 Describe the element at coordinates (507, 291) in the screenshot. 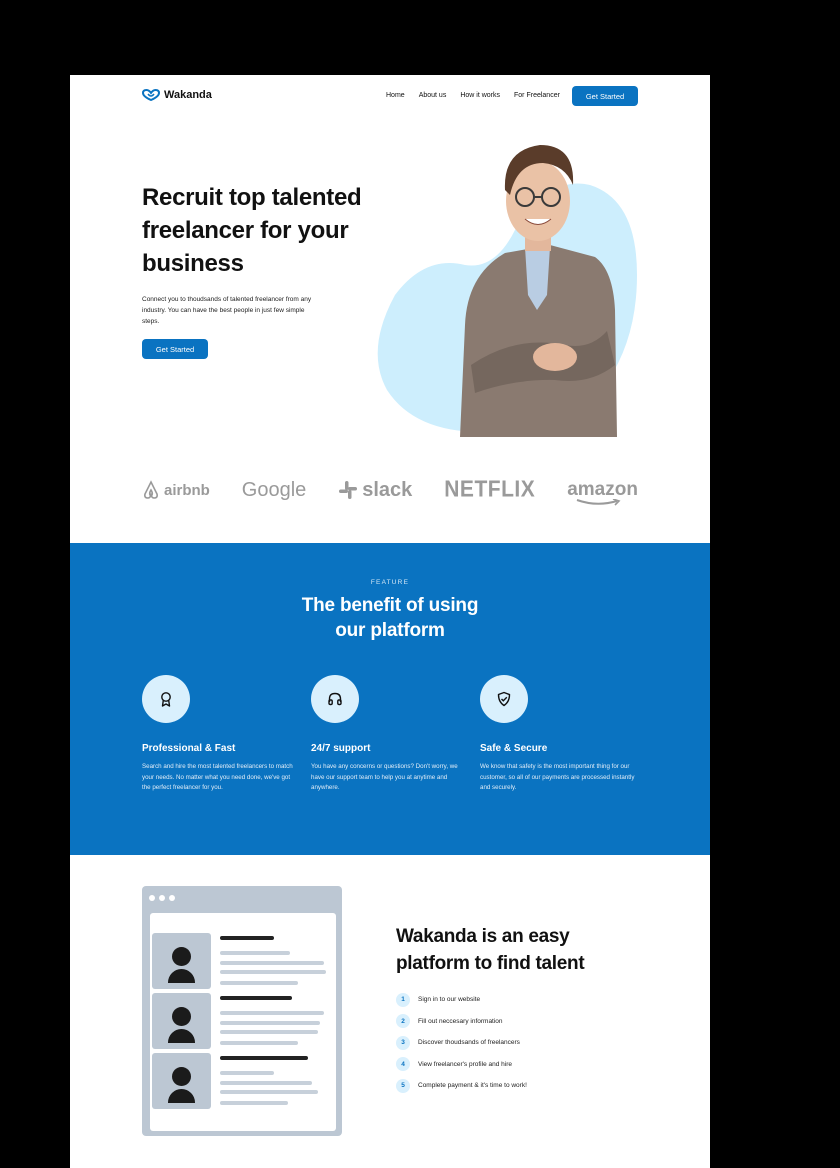

I see `hero-illustration` at that location.